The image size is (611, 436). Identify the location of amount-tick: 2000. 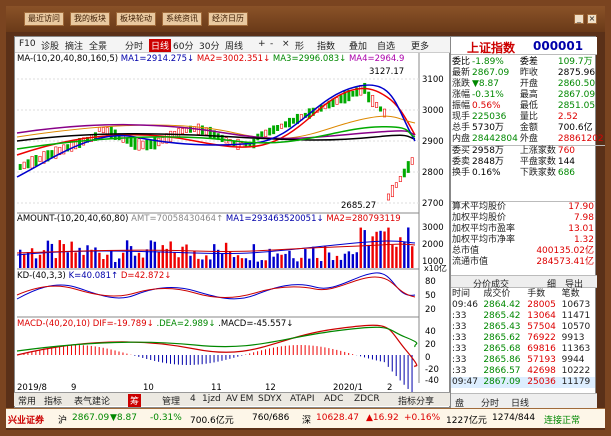
(433, 245).